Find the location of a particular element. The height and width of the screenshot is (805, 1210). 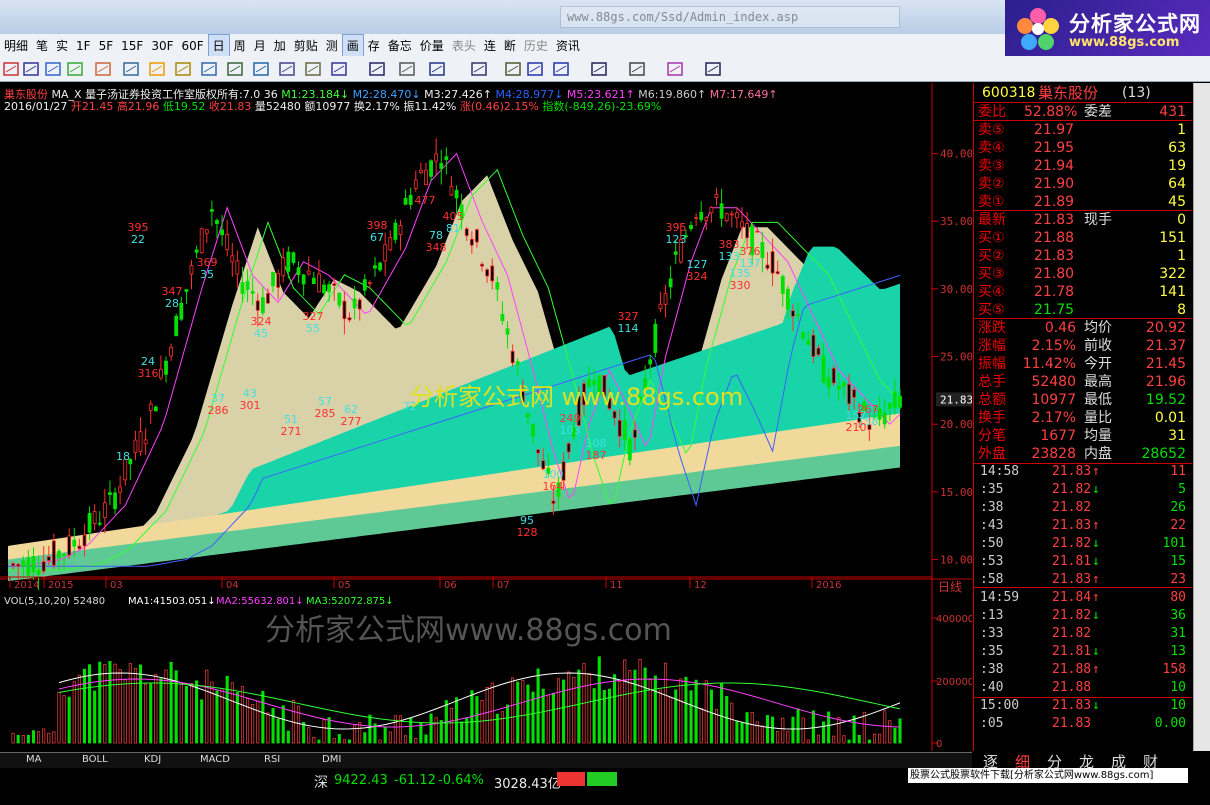

palette-icon is located at coordinates (675, 69).